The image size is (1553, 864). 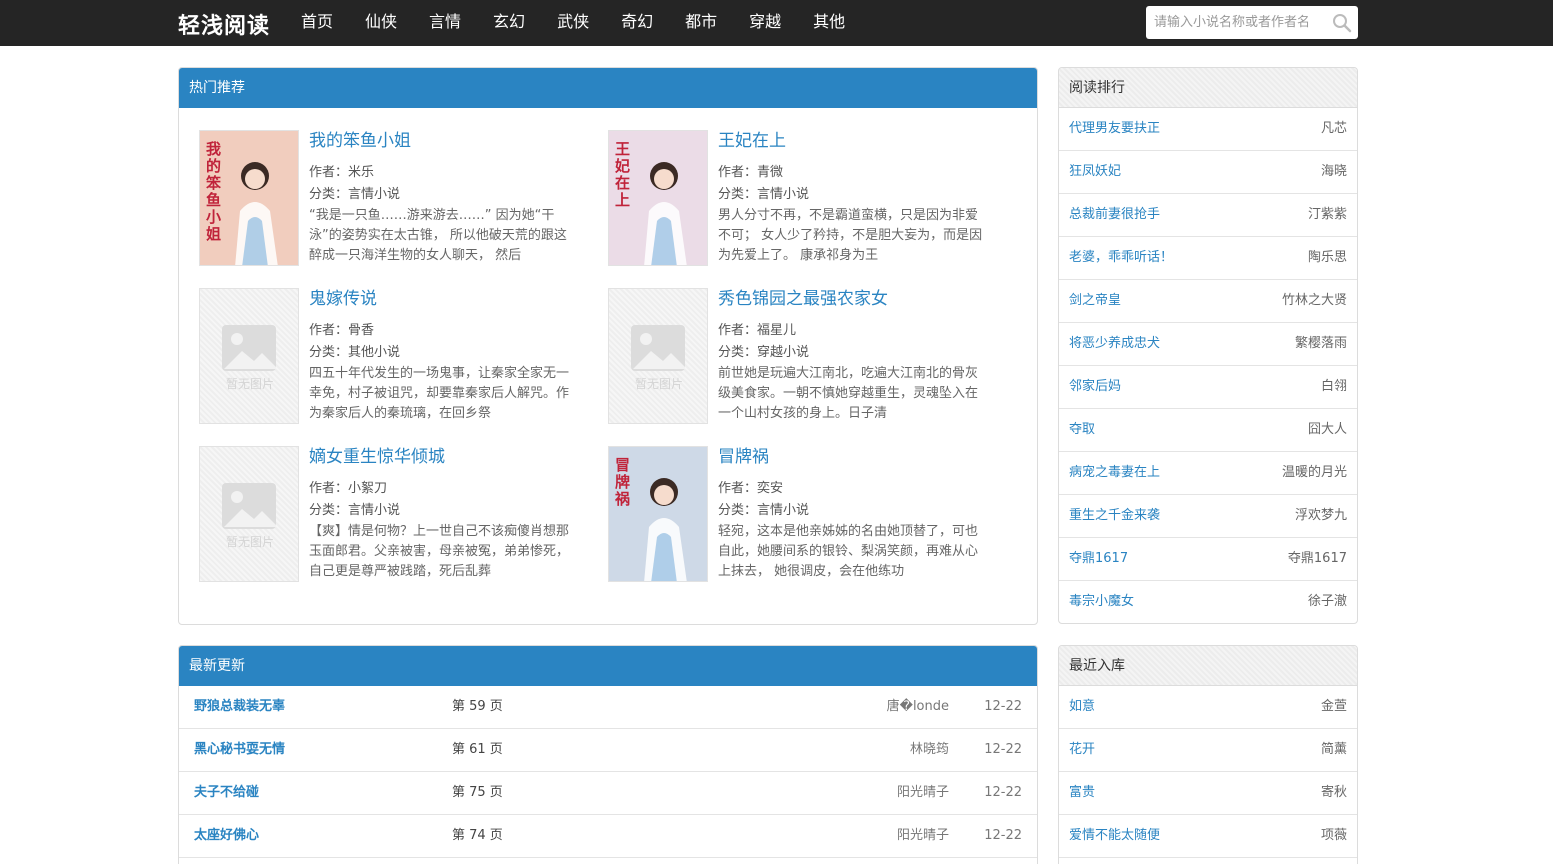 I want to click on book-title-link: 秀色锦园之最强农家女, so click(x=853, y=300).